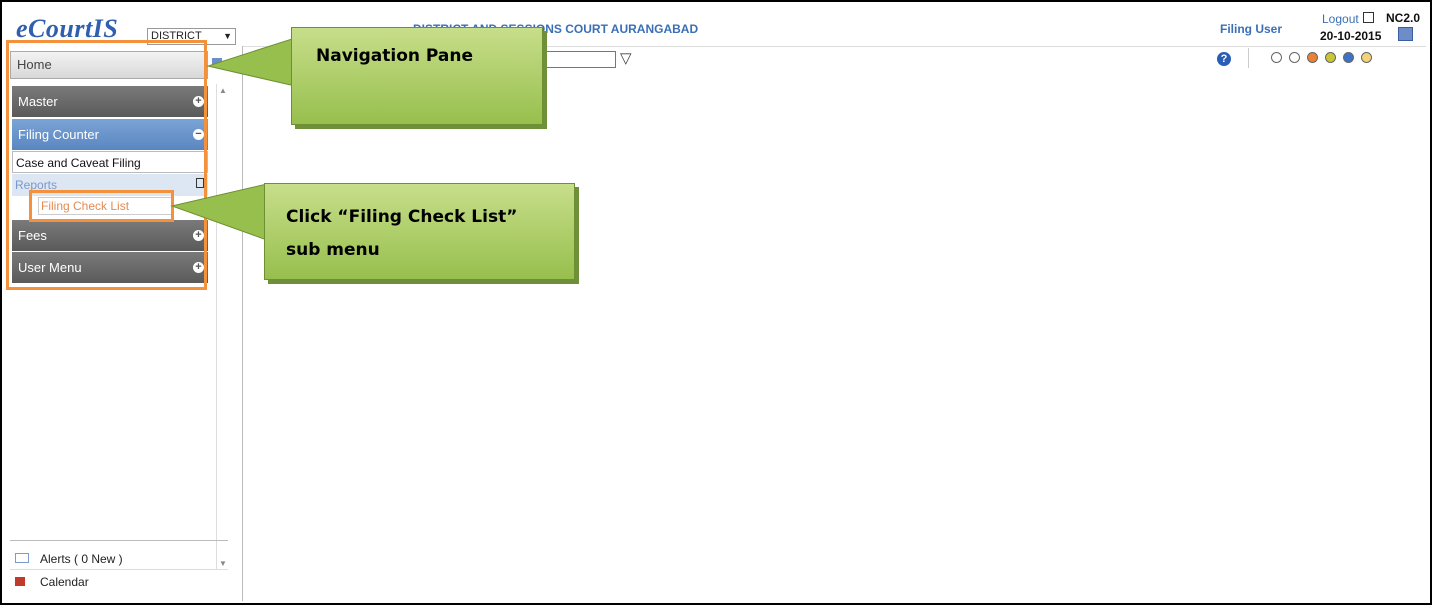  What do you see at coordinates (219, 212) in the screenshot?
I see `filing-check-list-pointer` at bounding box center [219, 212].